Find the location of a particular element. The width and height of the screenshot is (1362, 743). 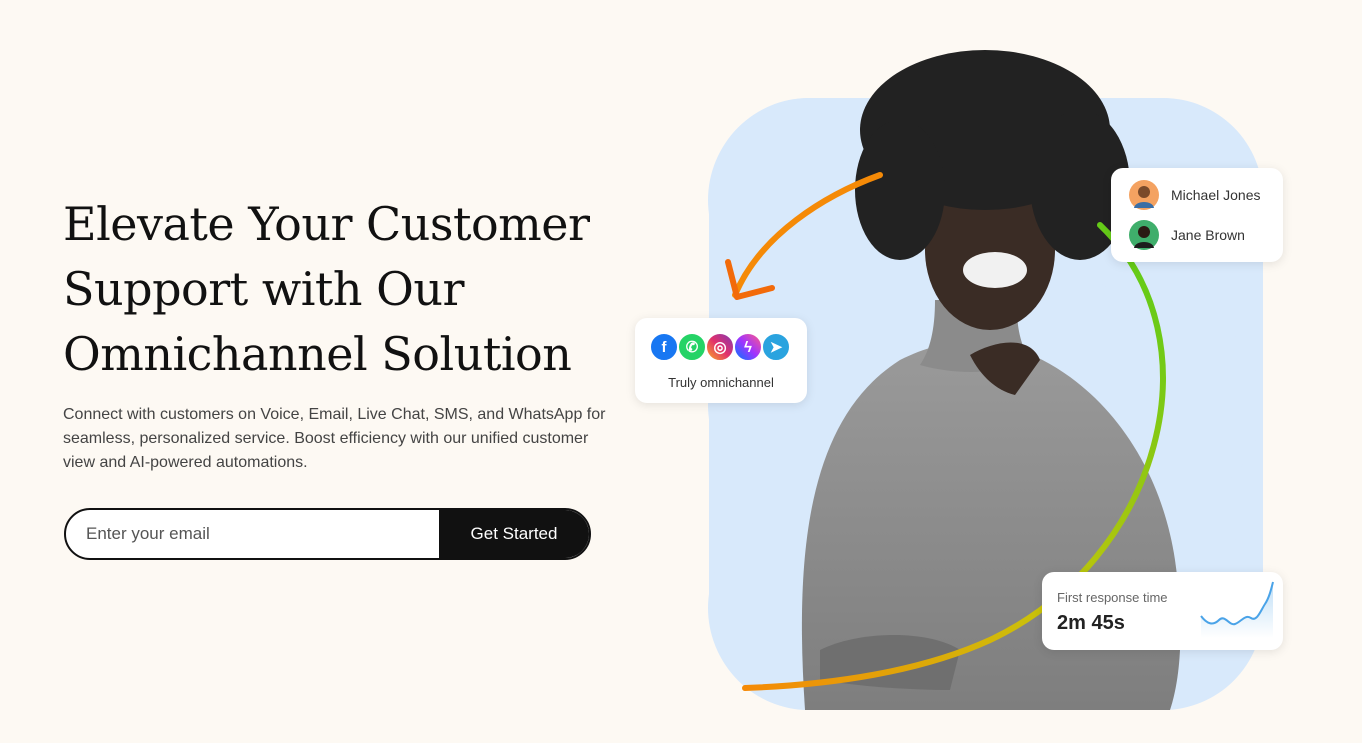

agent-row: Jane Brown is located at coordinates (1187, 235).